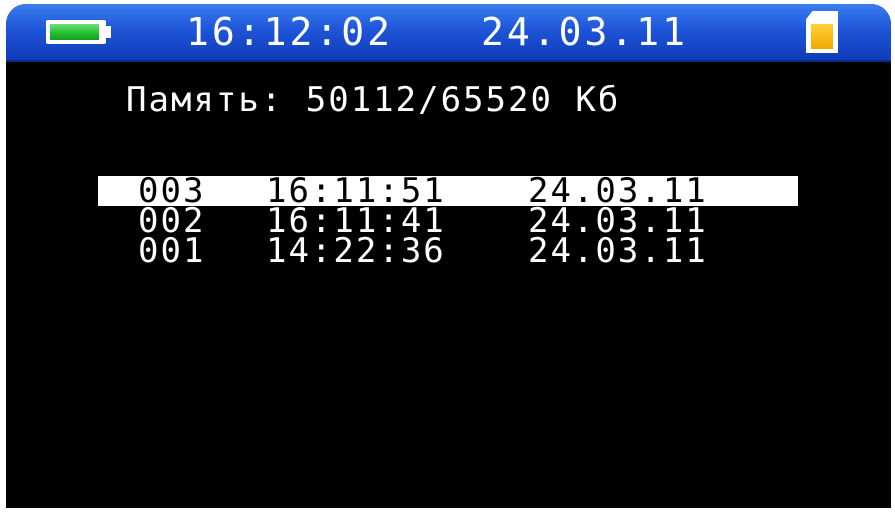 This screenshot has width=895, height=512. Describe the element at coordinates (585, 32) in the screenshot. I see `status-date: 24.03.11` at that location.